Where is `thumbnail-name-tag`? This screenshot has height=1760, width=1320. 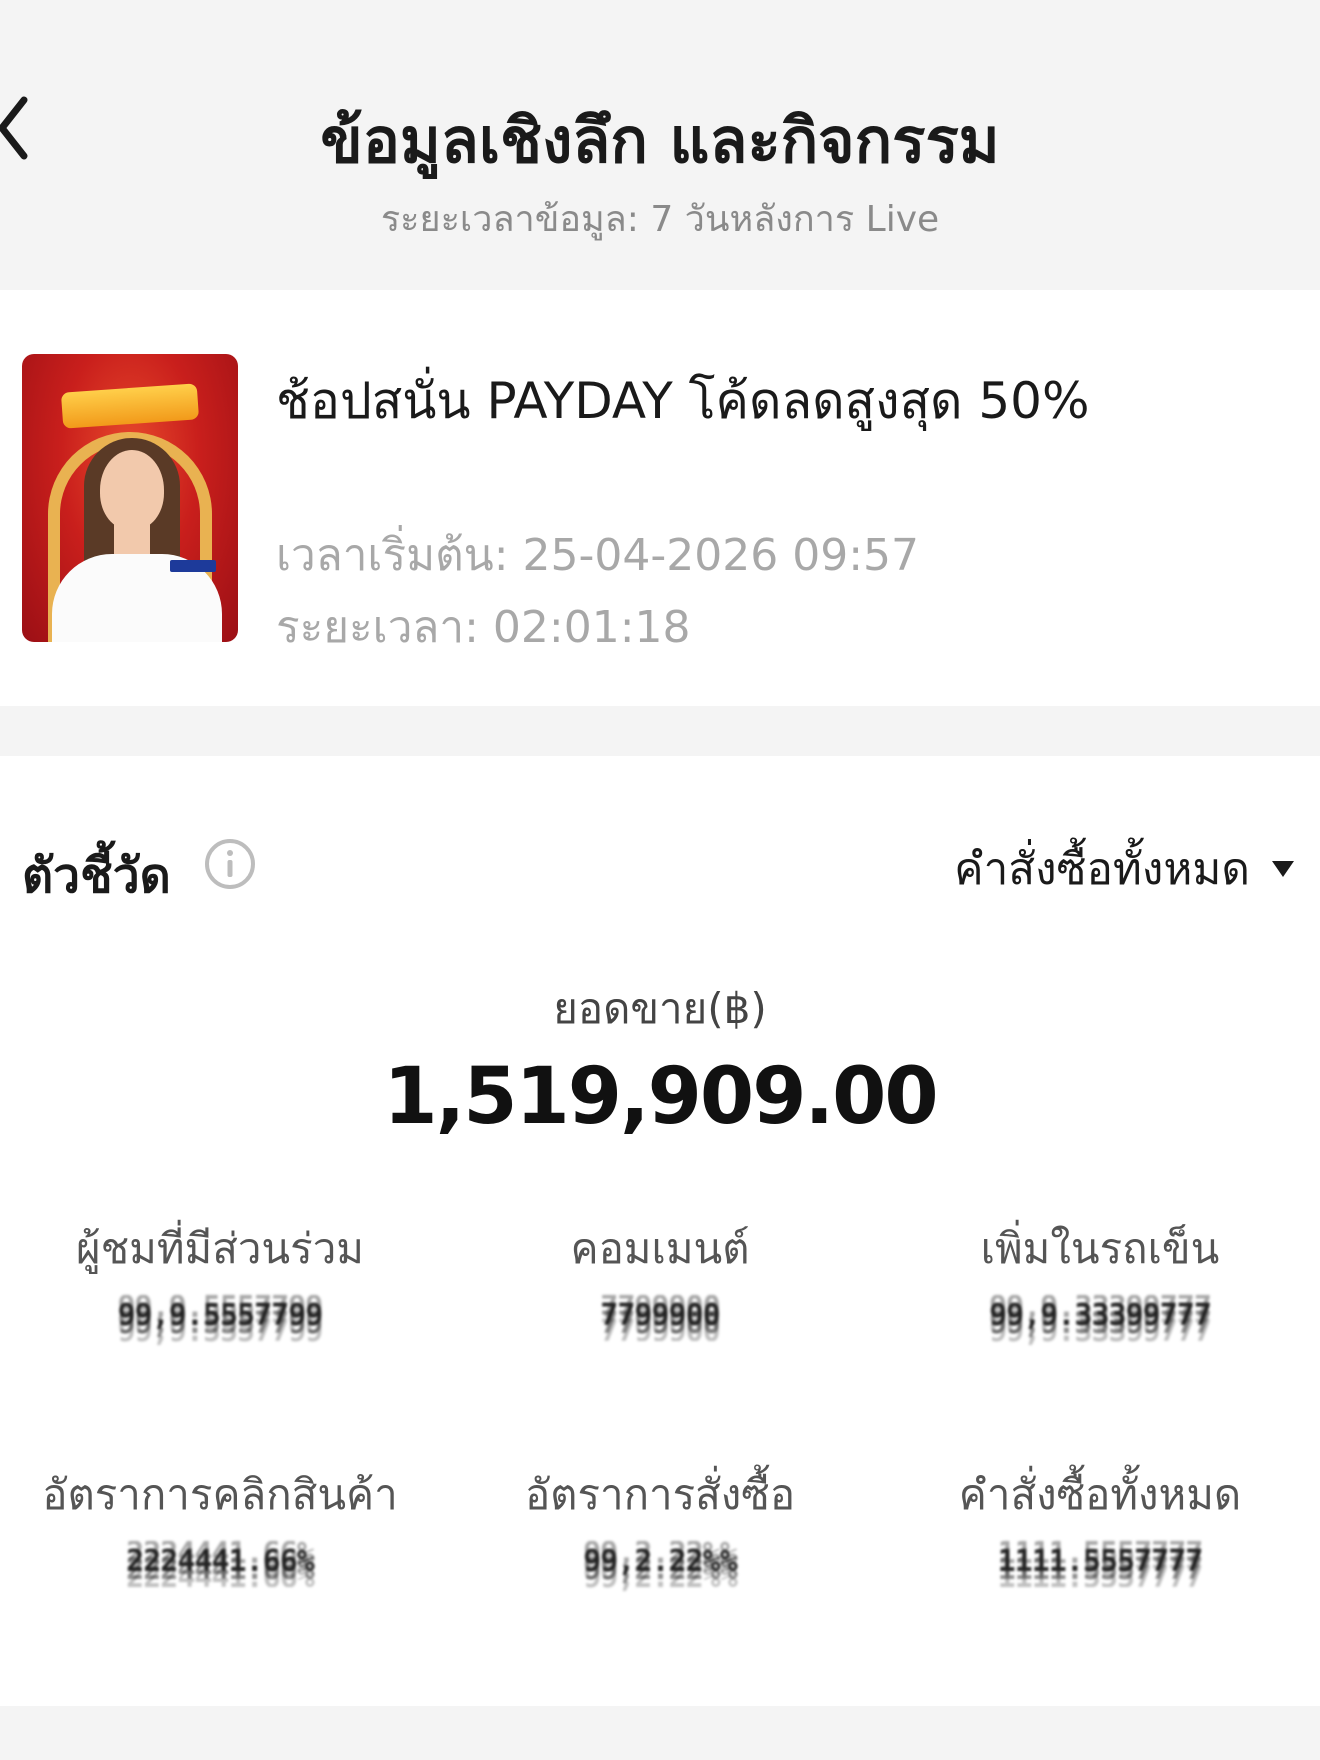
thumbnail-name-tag is located at coordinates (193, 566).